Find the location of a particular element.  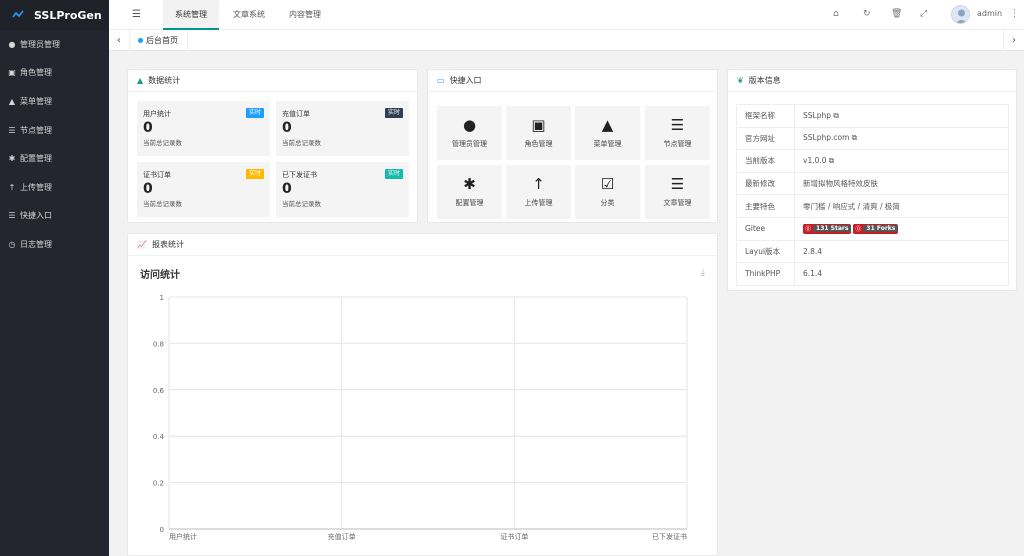

quick-item-label: 菜单管理 is located at coordinates (607, 144).